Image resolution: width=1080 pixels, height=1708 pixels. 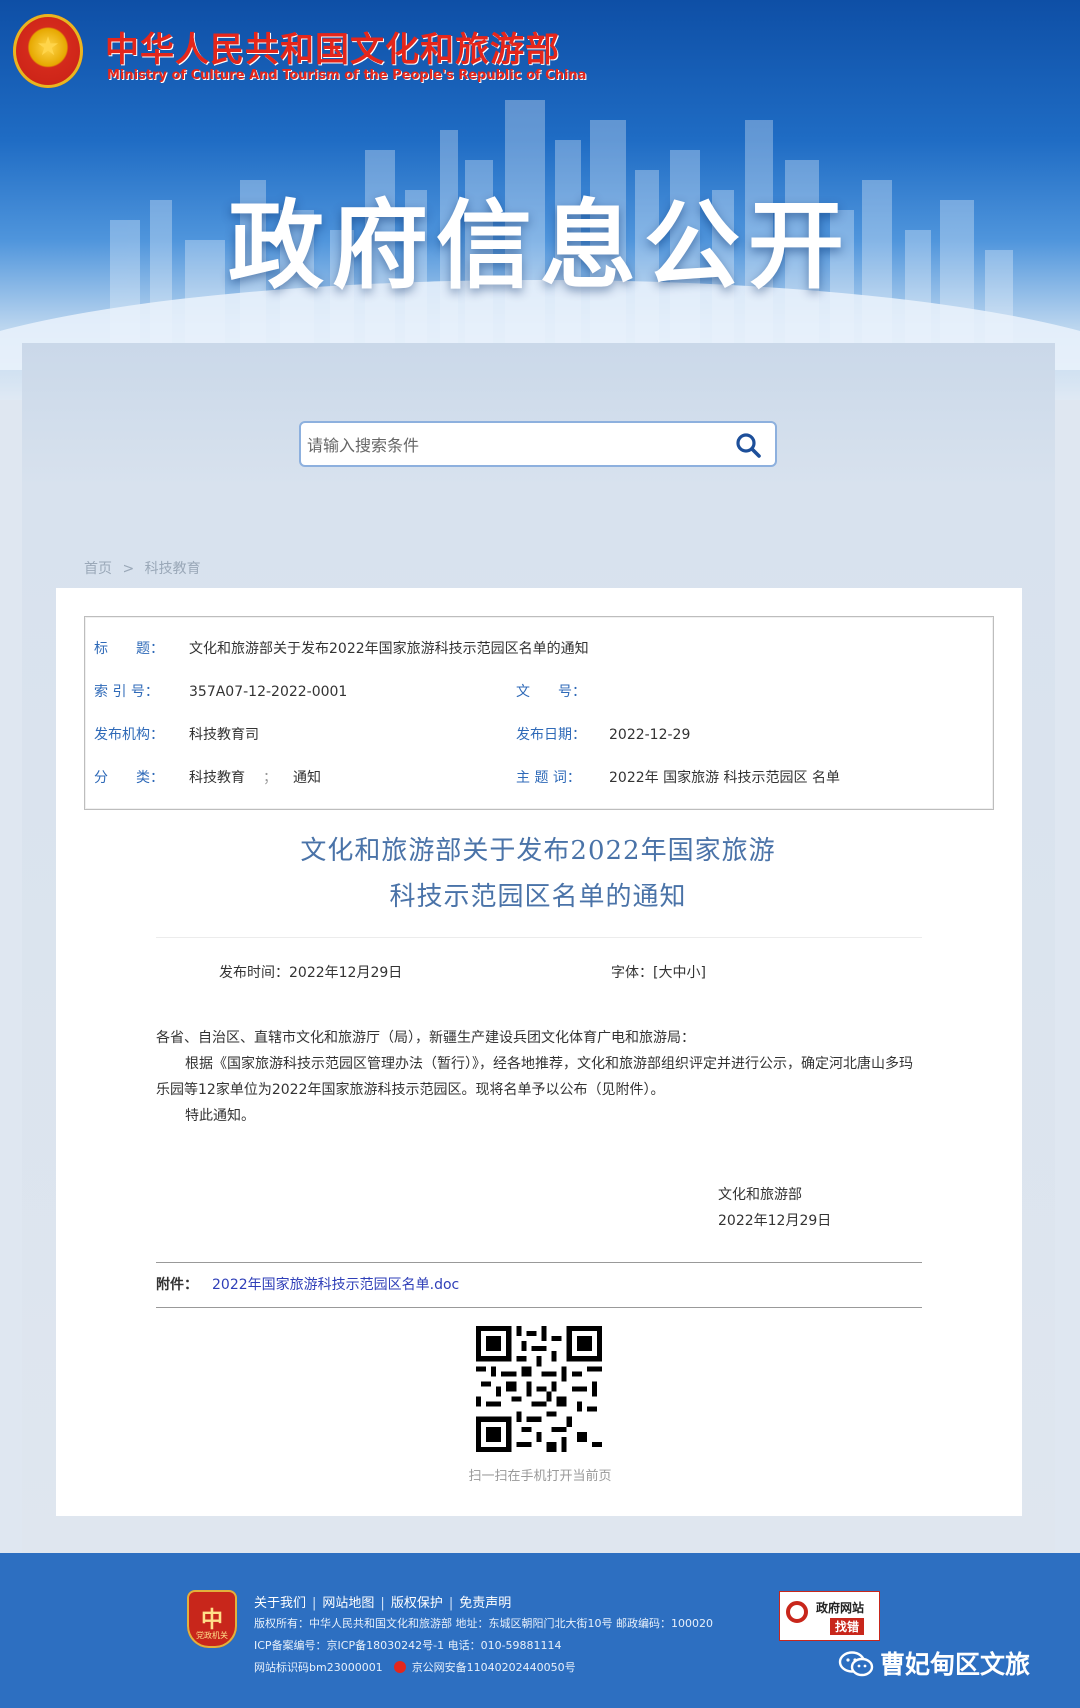 I want to click on meta-org-value: 科技教育司, so click(x=224, y=735).